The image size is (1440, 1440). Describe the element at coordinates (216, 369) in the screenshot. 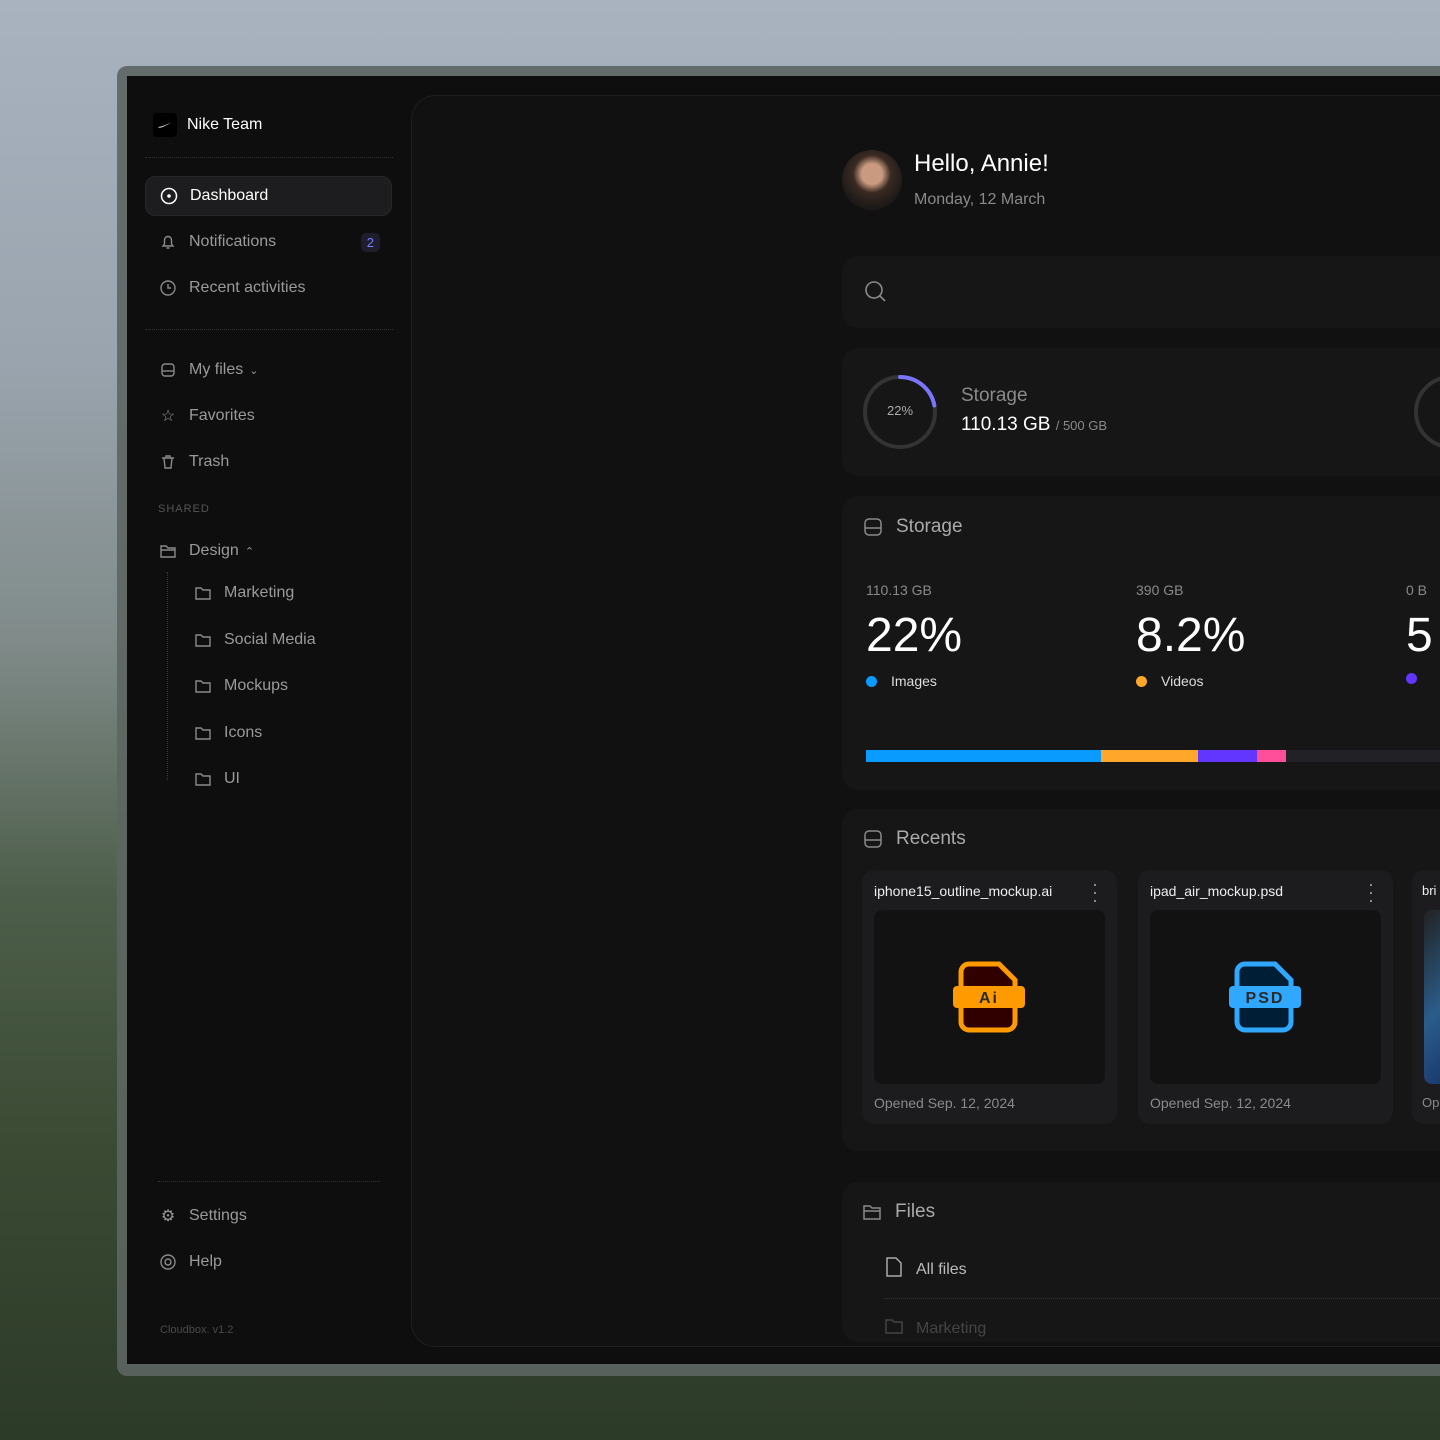

I see `nav-label: My files` at that location.